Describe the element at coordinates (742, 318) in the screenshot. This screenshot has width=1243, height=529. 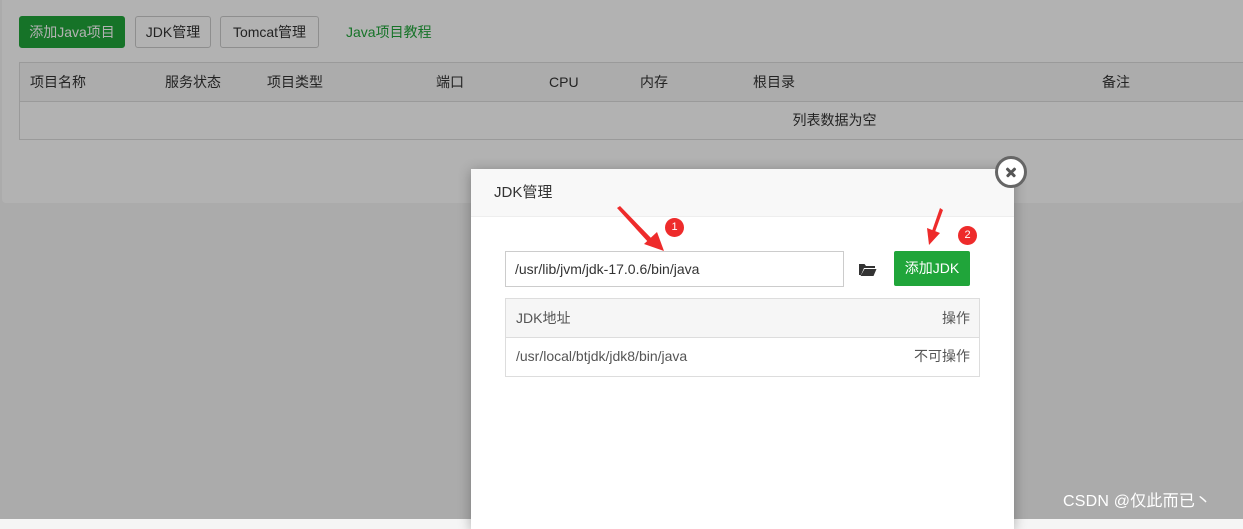
I see `jdk-table-header: JDK地址 操作` at that location.